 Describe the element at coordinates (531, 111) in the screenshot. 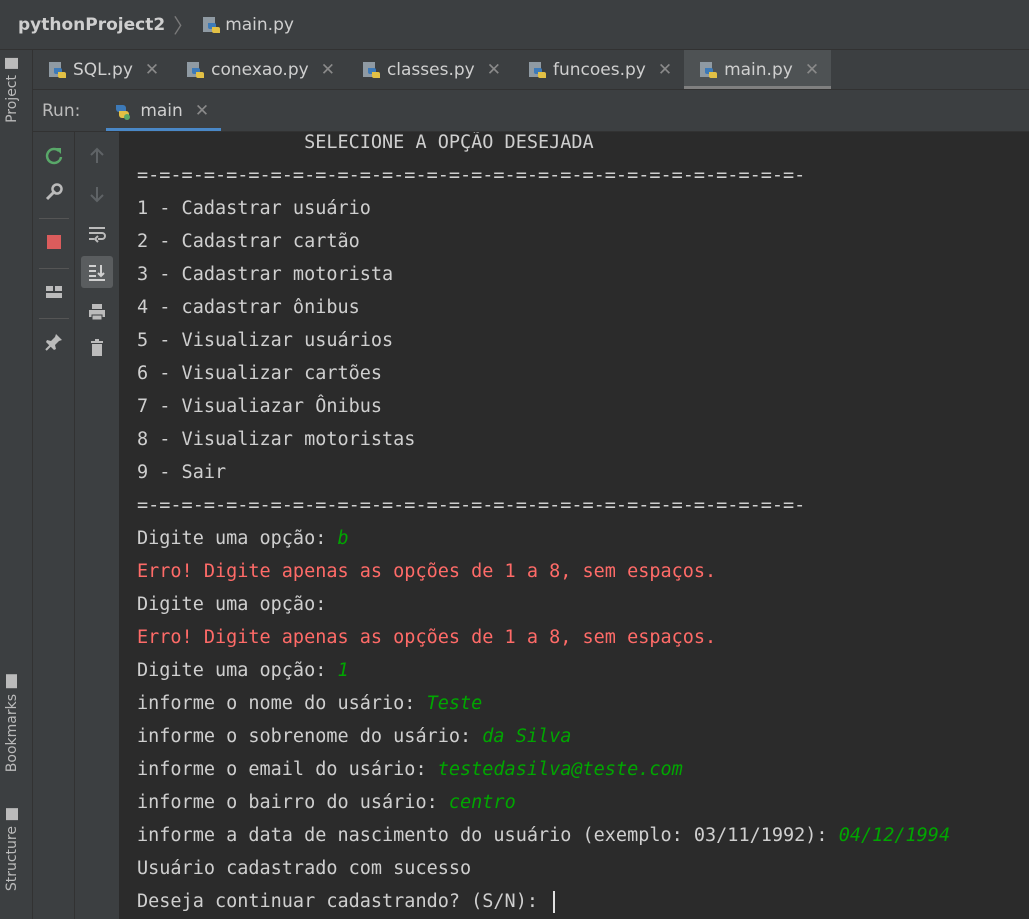

I see `run-tool-window-header: Run: main ✕` at that location.